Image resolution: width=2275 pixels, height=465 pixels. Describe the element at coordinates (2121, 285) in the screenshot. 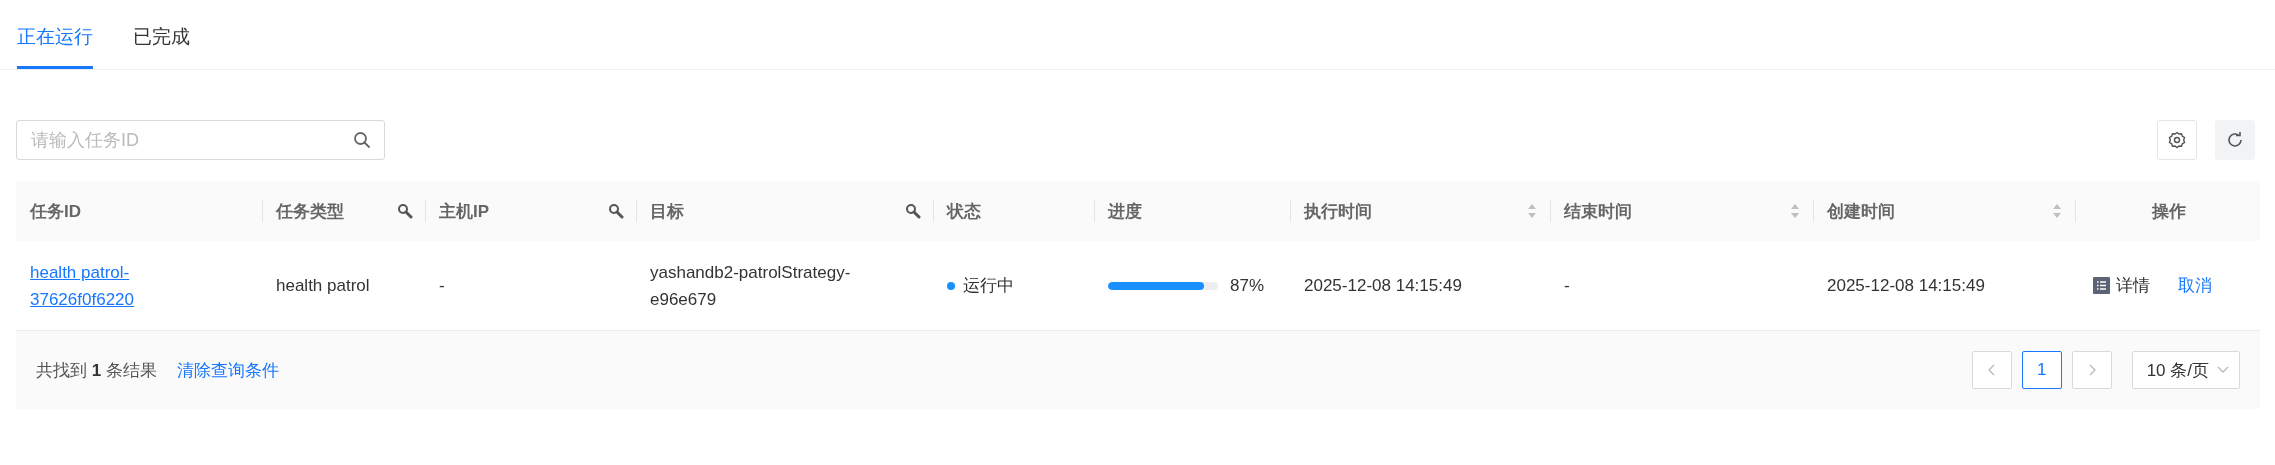

I see `detail-button: 详情` at that location.